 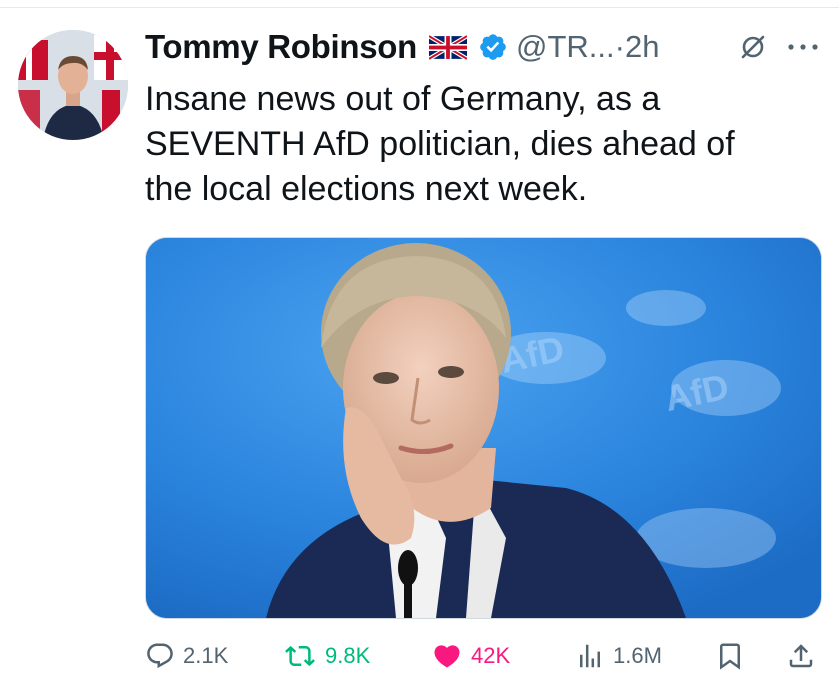 I want to click on retweet-icon, so click(x=300, y=656).